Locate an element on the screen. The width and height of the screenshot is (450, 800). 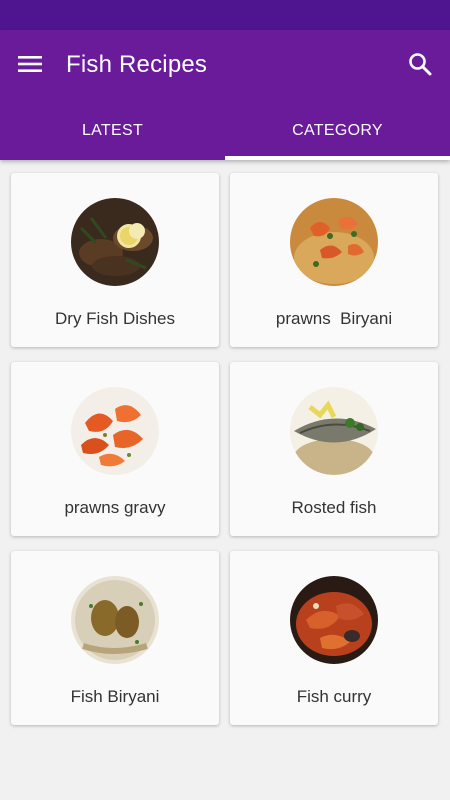
category-card: prawns gravy is located at coordinates (115, 449).